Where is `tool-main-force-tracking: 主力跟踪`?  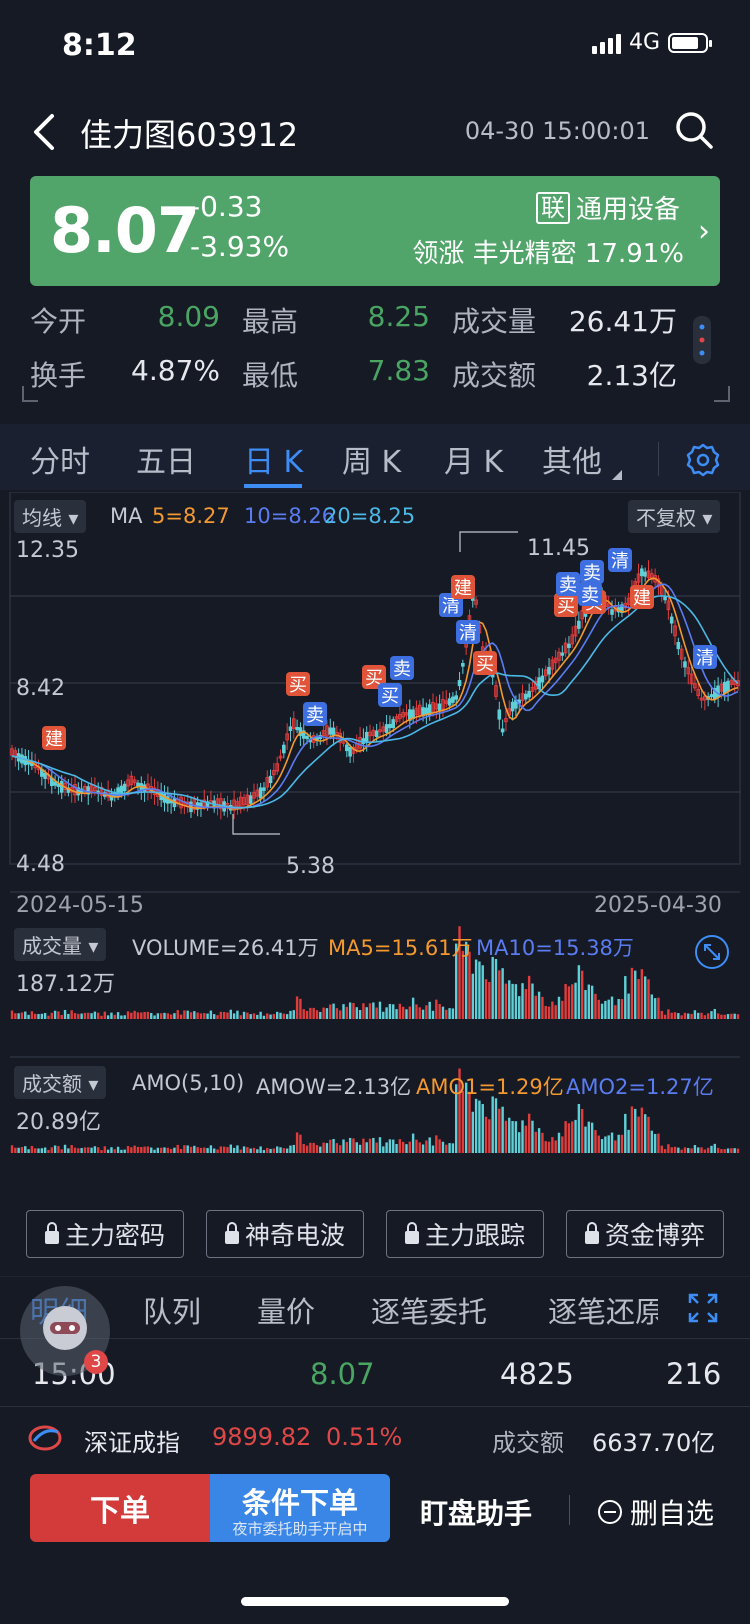 tool-main-force-tracking: 主力跟踪 is located at coordinates (465, 1234).